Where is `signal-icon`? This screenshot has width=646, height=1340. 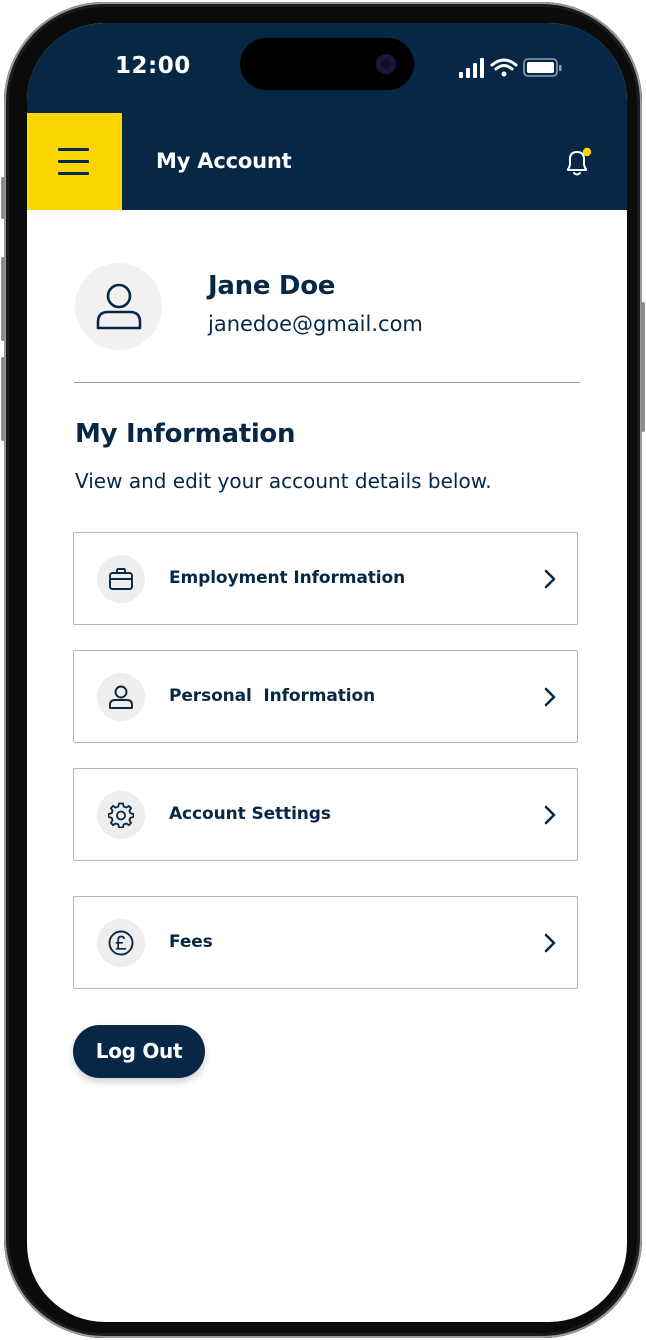 signal-icon is located at coordinates (471, 68).